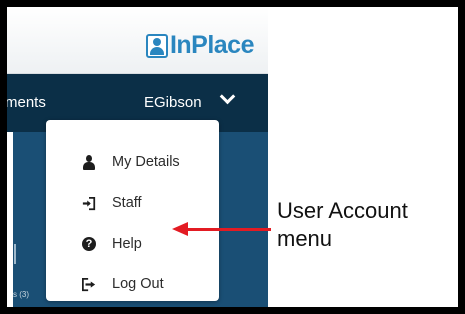 This screenshot has width=465, height=314. What do you see at coordinates (127, 244) in the screenshot?
I see `menu-item-label: Help` at bounding box center [127, 244].